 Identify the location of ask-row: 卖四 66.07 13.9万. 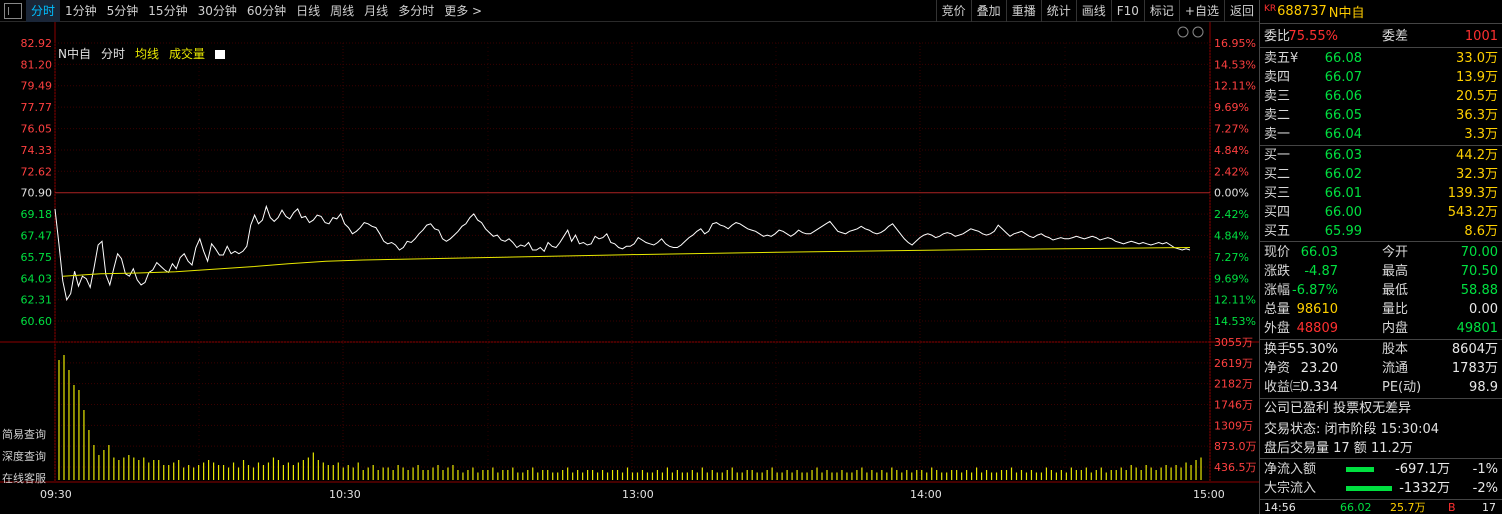
(1381, 77).